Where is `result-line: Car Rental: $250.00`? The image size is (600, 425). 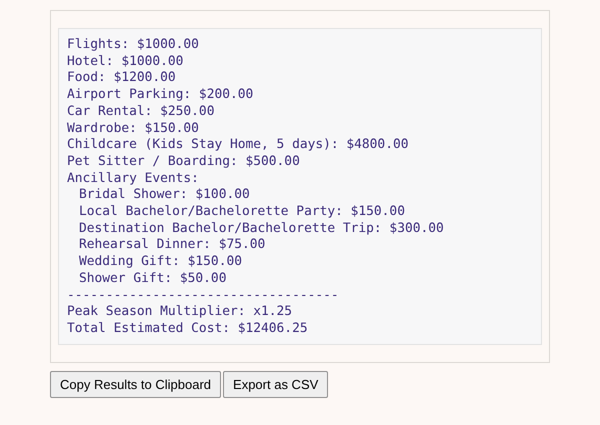 result-line: Car Rental: $250.00 is located at coordinates (140, 112).